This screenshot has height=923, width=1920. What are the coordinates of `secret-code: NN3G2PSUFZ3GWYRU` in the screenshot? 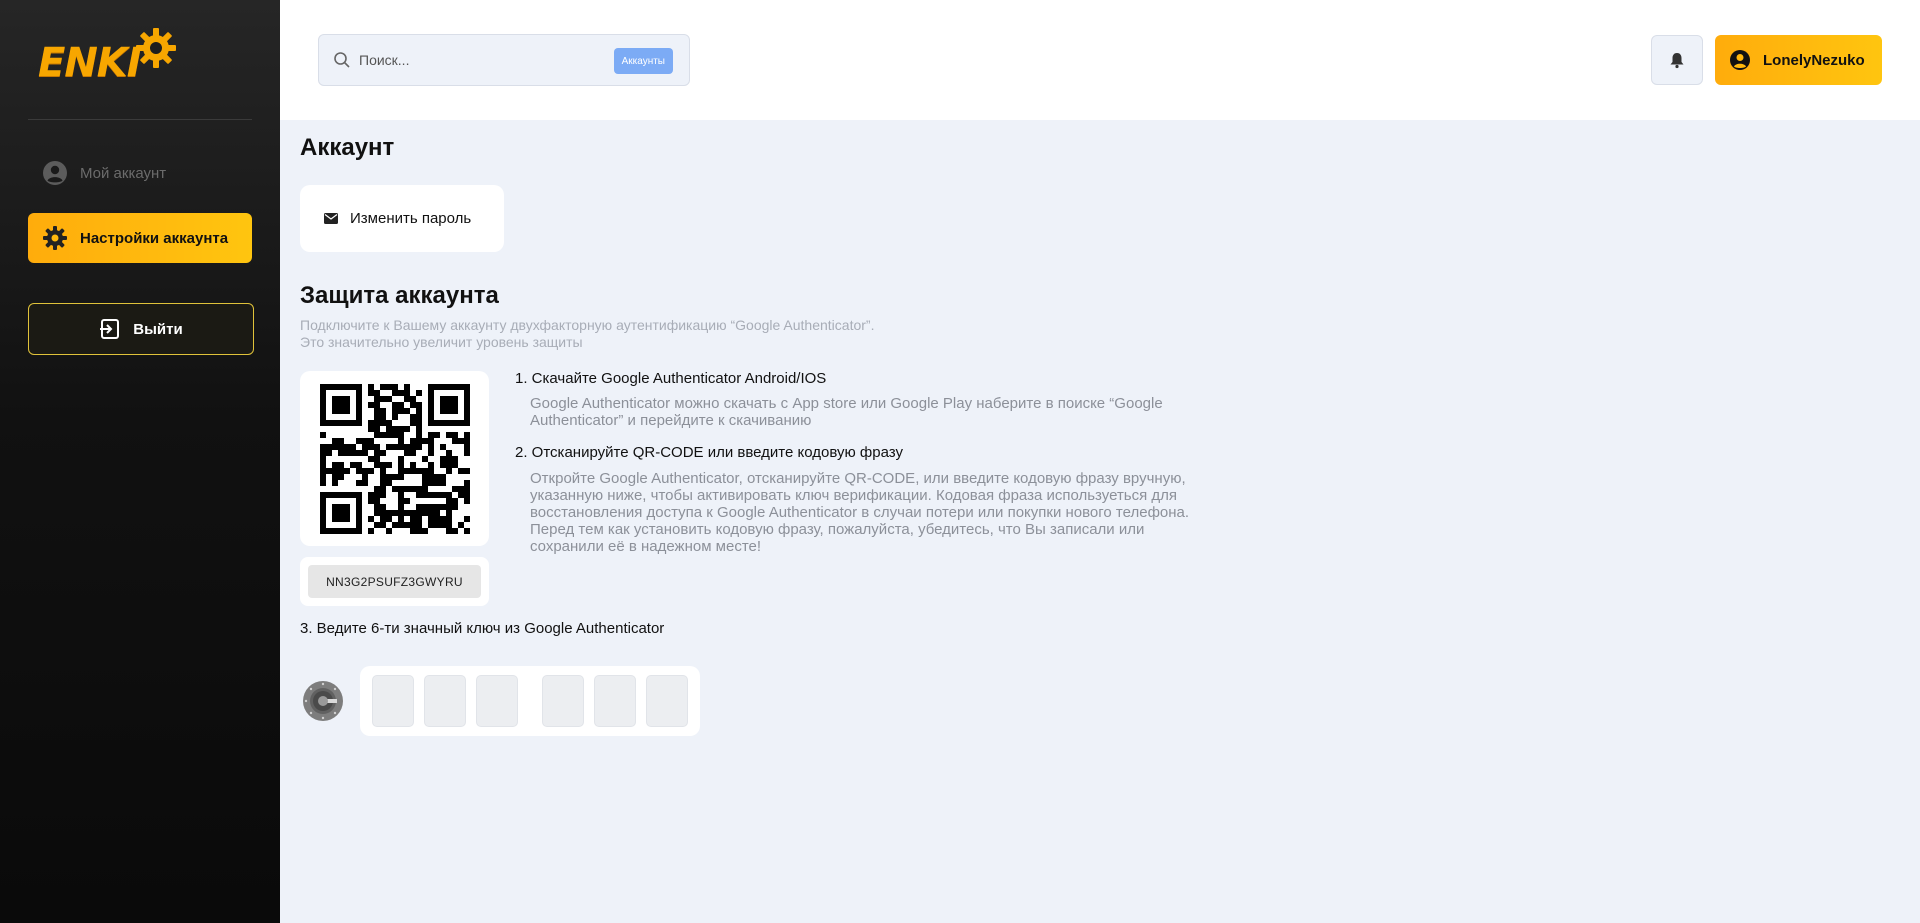 It's located at (394, 581).